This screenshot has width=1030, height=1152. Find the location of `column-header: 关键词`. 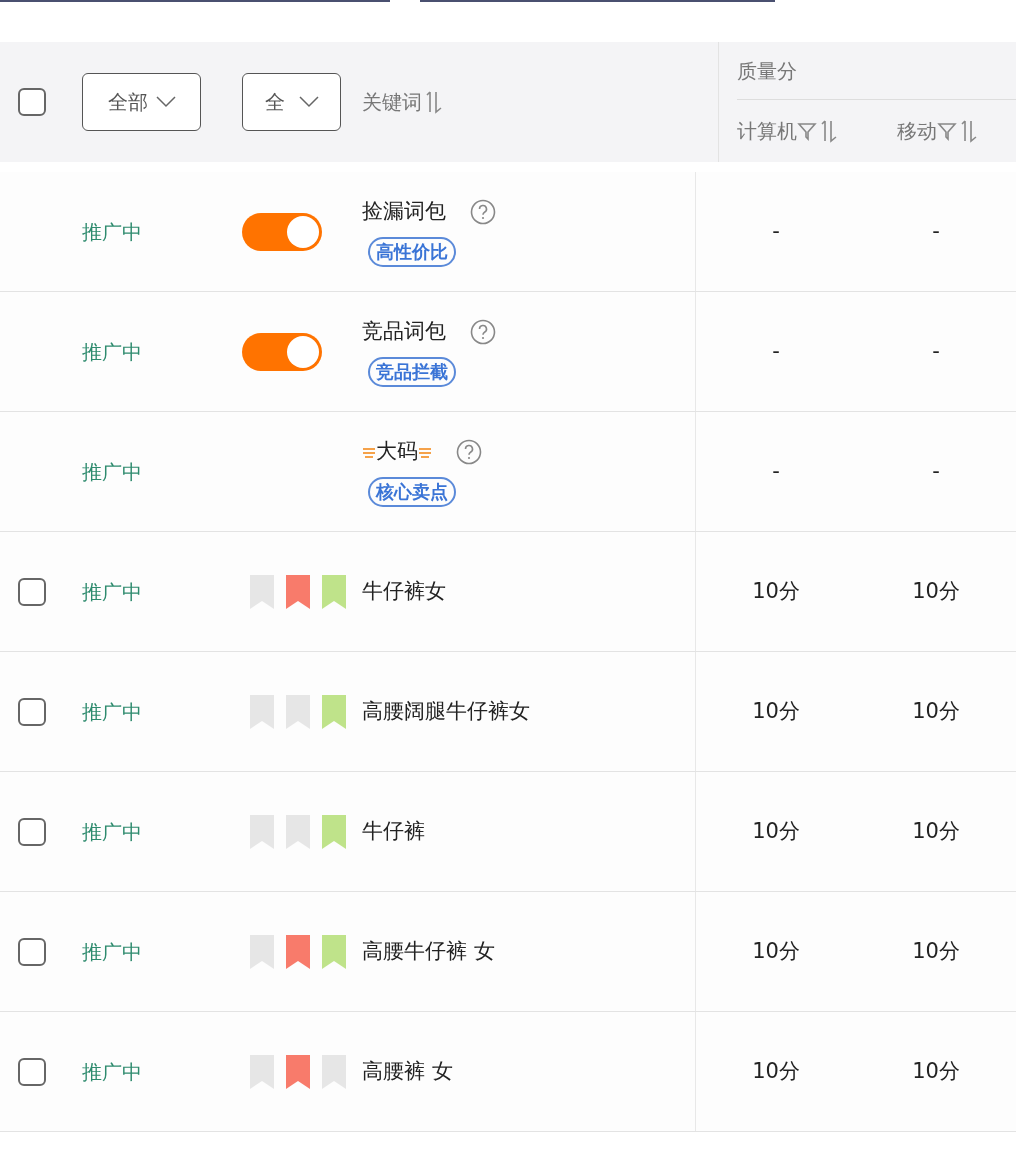

column-header: 关键词 is located at coordinates (392, 102).